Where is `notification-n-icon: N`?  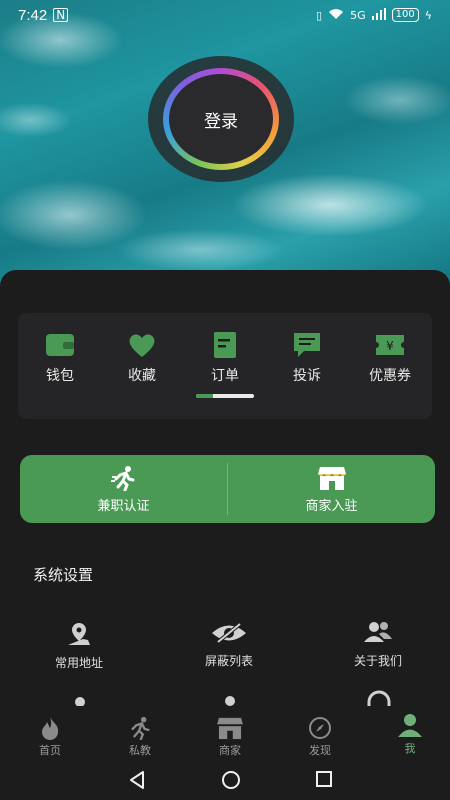 notification-n-icon: N is located at coordinates (61, 15).